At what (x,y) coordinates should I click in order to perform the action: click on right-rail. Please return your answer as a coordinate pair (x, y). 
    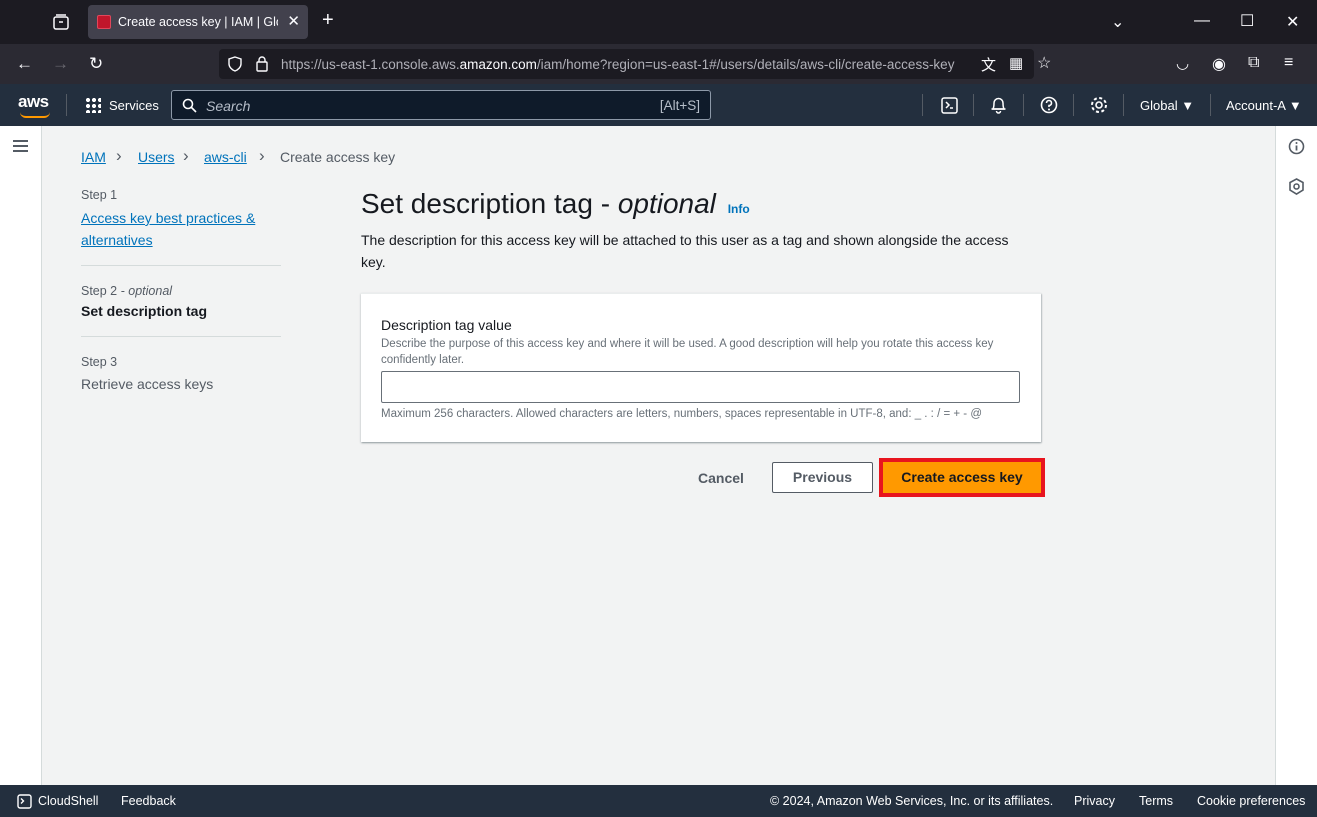
    Looking at the image, I should click on (1296, 455).